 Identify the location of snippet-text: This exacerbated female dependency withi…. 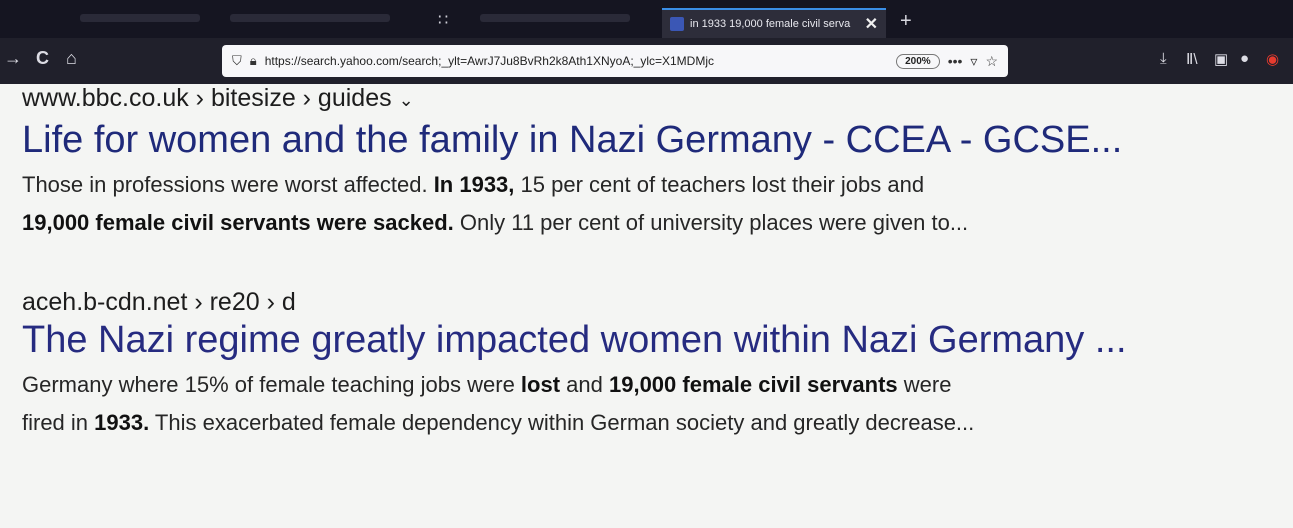
(562, 422).